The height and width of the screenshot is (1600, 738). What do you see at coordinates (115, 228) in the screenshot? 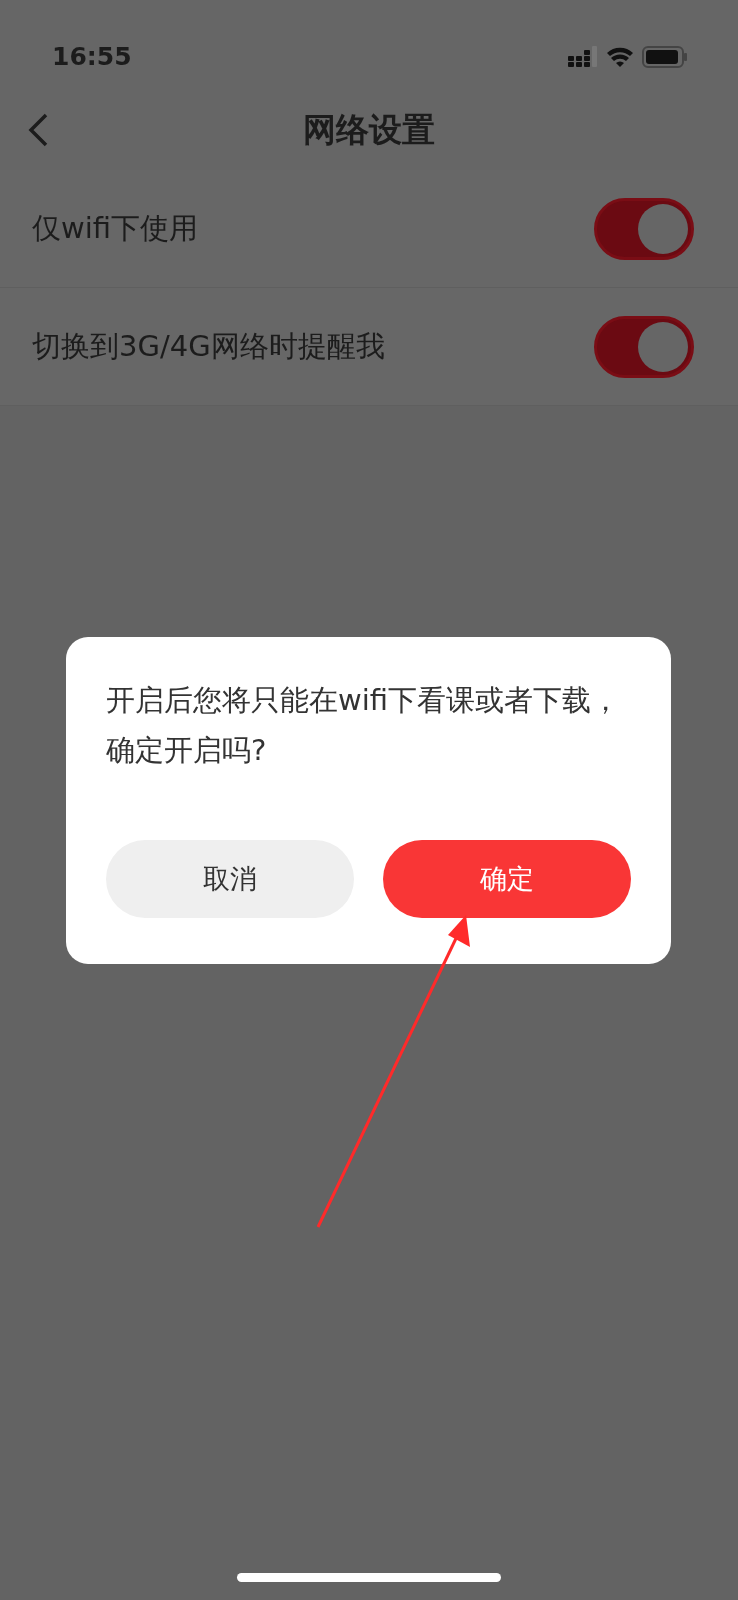
I see `setting-label: 仅wifi下使用` at bounding box center [115, 228].